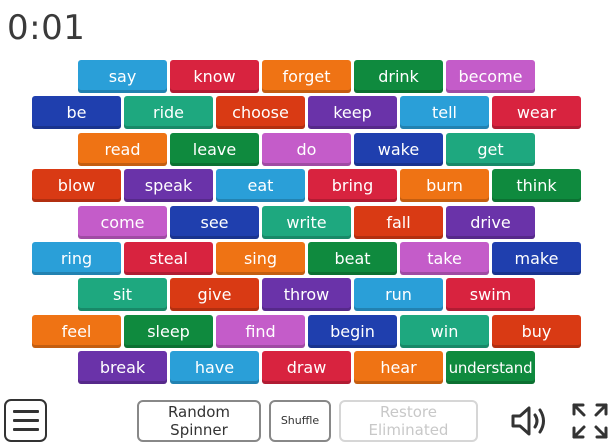 The width and height of the screenshot is (616, 446). What do you see at coordinates (536, 112) in the screenshot?
I see `word-tile-wear: wear` at bounding box center [536, 112].